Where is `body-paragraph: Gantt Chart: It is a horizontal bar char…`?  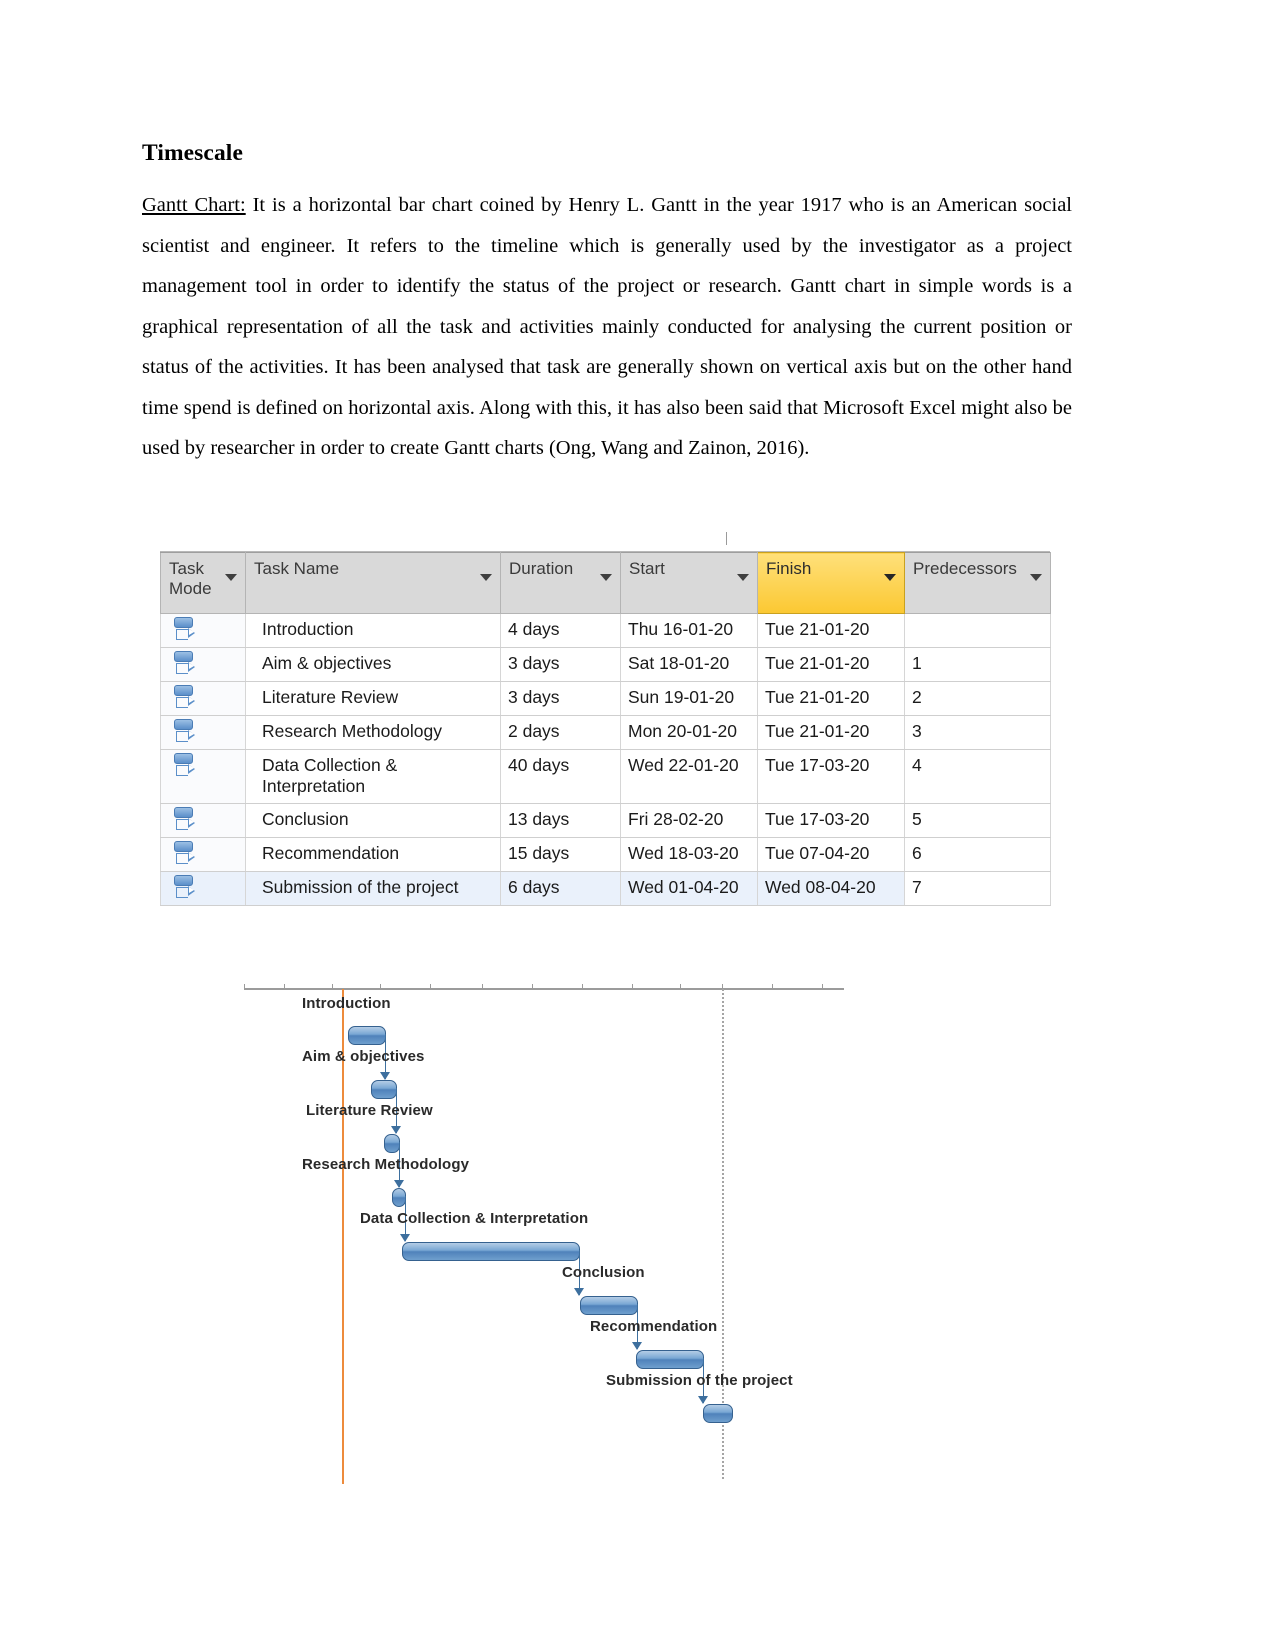
body-paragraph: Gantt Chart: It is a horizontal bar char… is located at coordinates (607, 327).